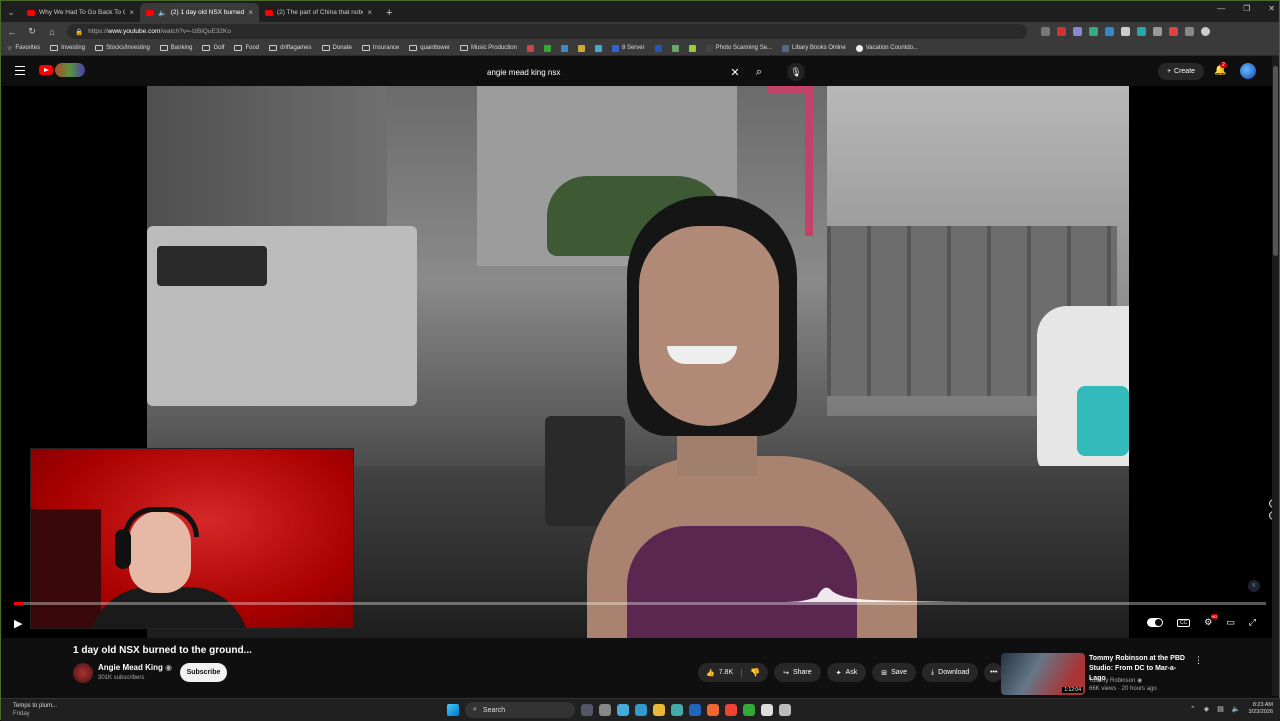 The image size is (1280, 721). I want to click on task-view-icon, so click(605, 710).